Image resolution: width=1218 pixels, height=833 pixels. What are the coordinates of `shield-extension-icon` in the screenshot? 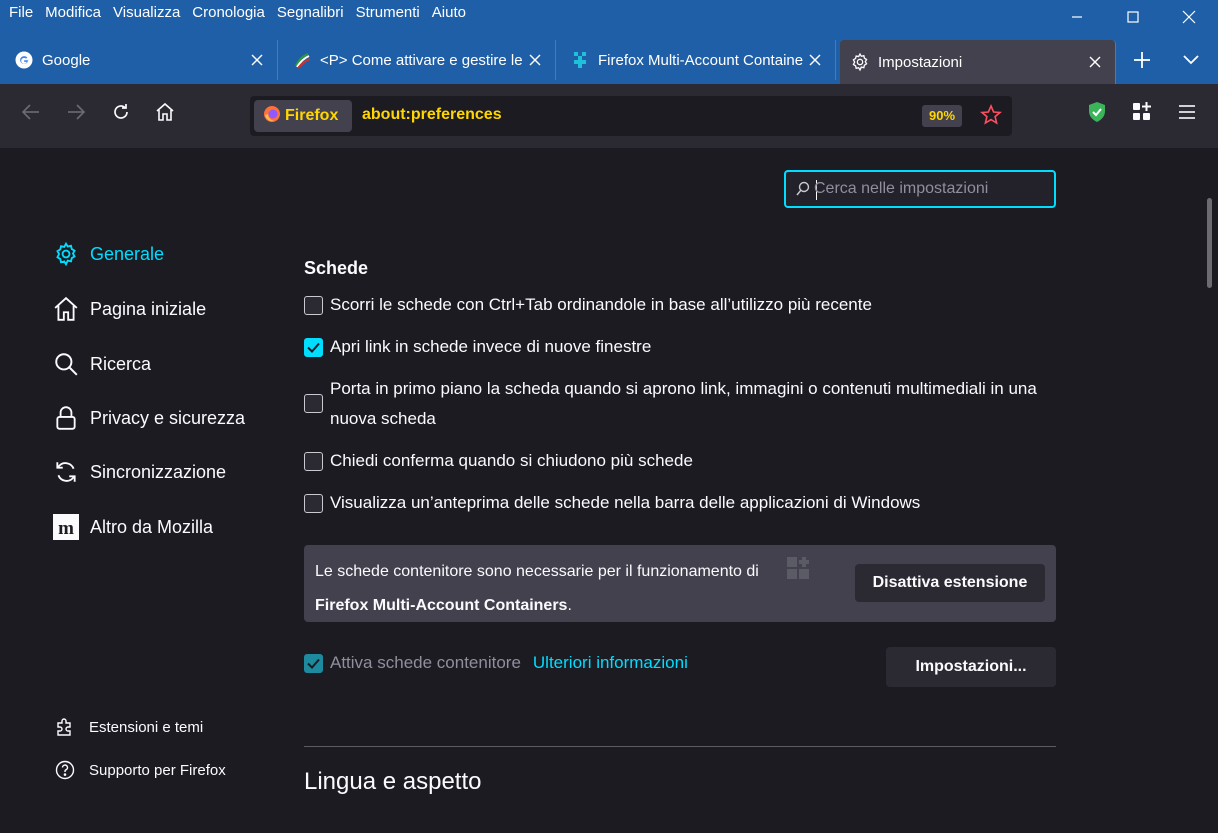 It's located at (1097, 112).